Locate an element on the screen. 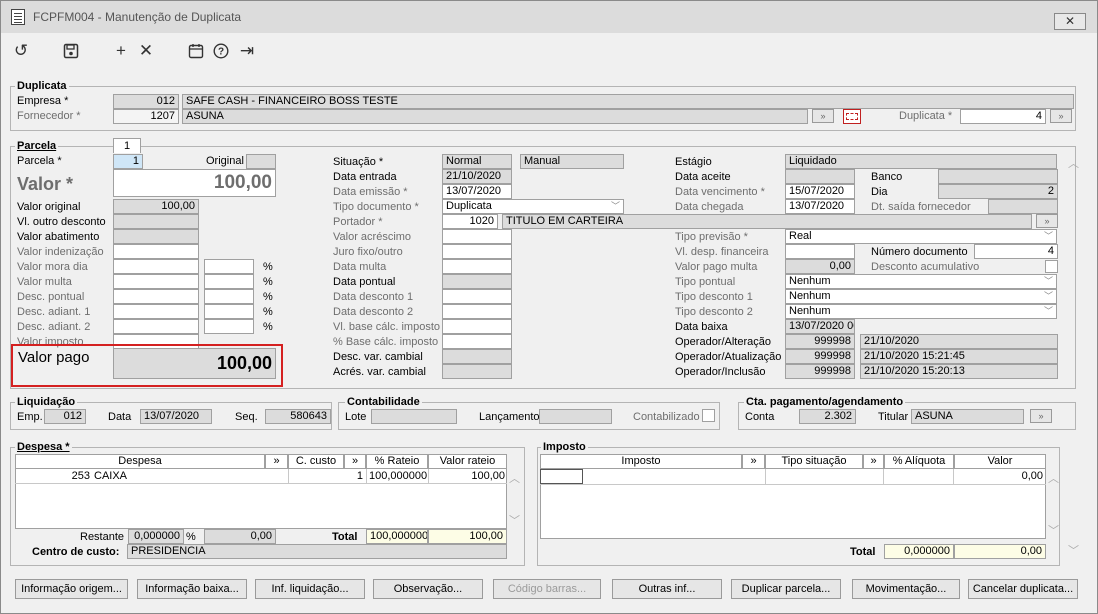 The height and width of the screenshot is (614, 1098). contabilizado-checkbox is located at coordinates (708, 415).